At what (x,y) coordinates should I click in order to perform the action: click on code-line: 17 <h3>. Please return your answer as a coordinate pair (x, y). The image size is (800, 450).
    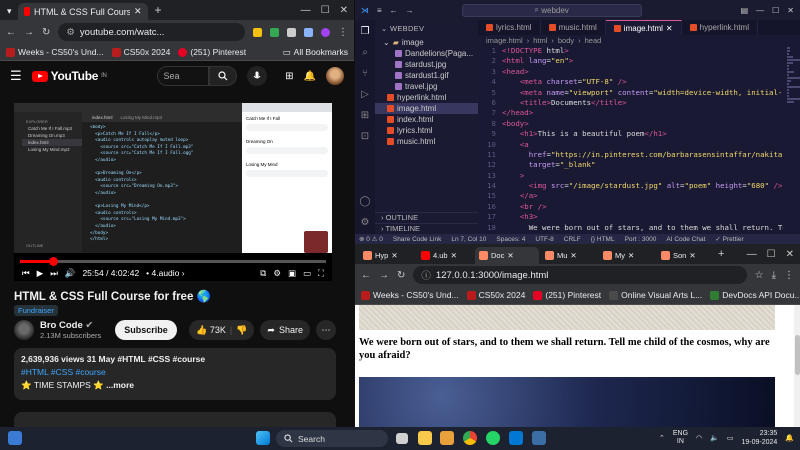
    Looking at the image, I should click on (630, 217).